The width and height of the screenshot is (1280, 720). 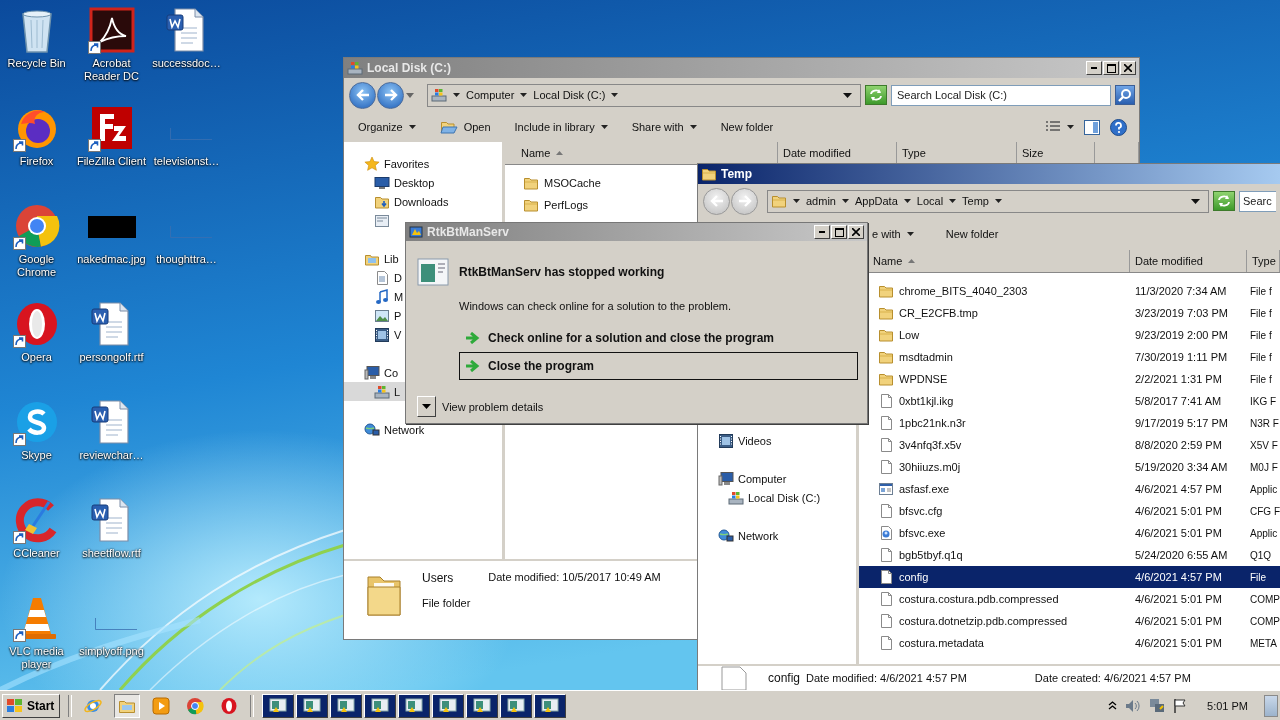 I want to click on file-name: bgb5tbyf.q1q, so click(x=931, y=555).